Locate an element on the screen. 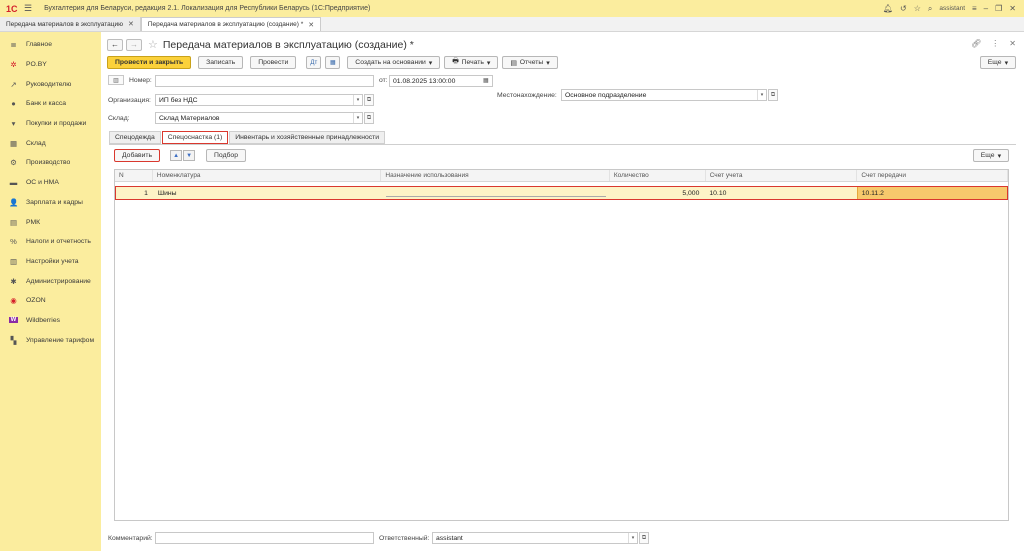 This screenshot has width=1024, height=551. table-row: 1 Шины 5,000 10.10 10.11.2 is located at coordinates (561, 193).